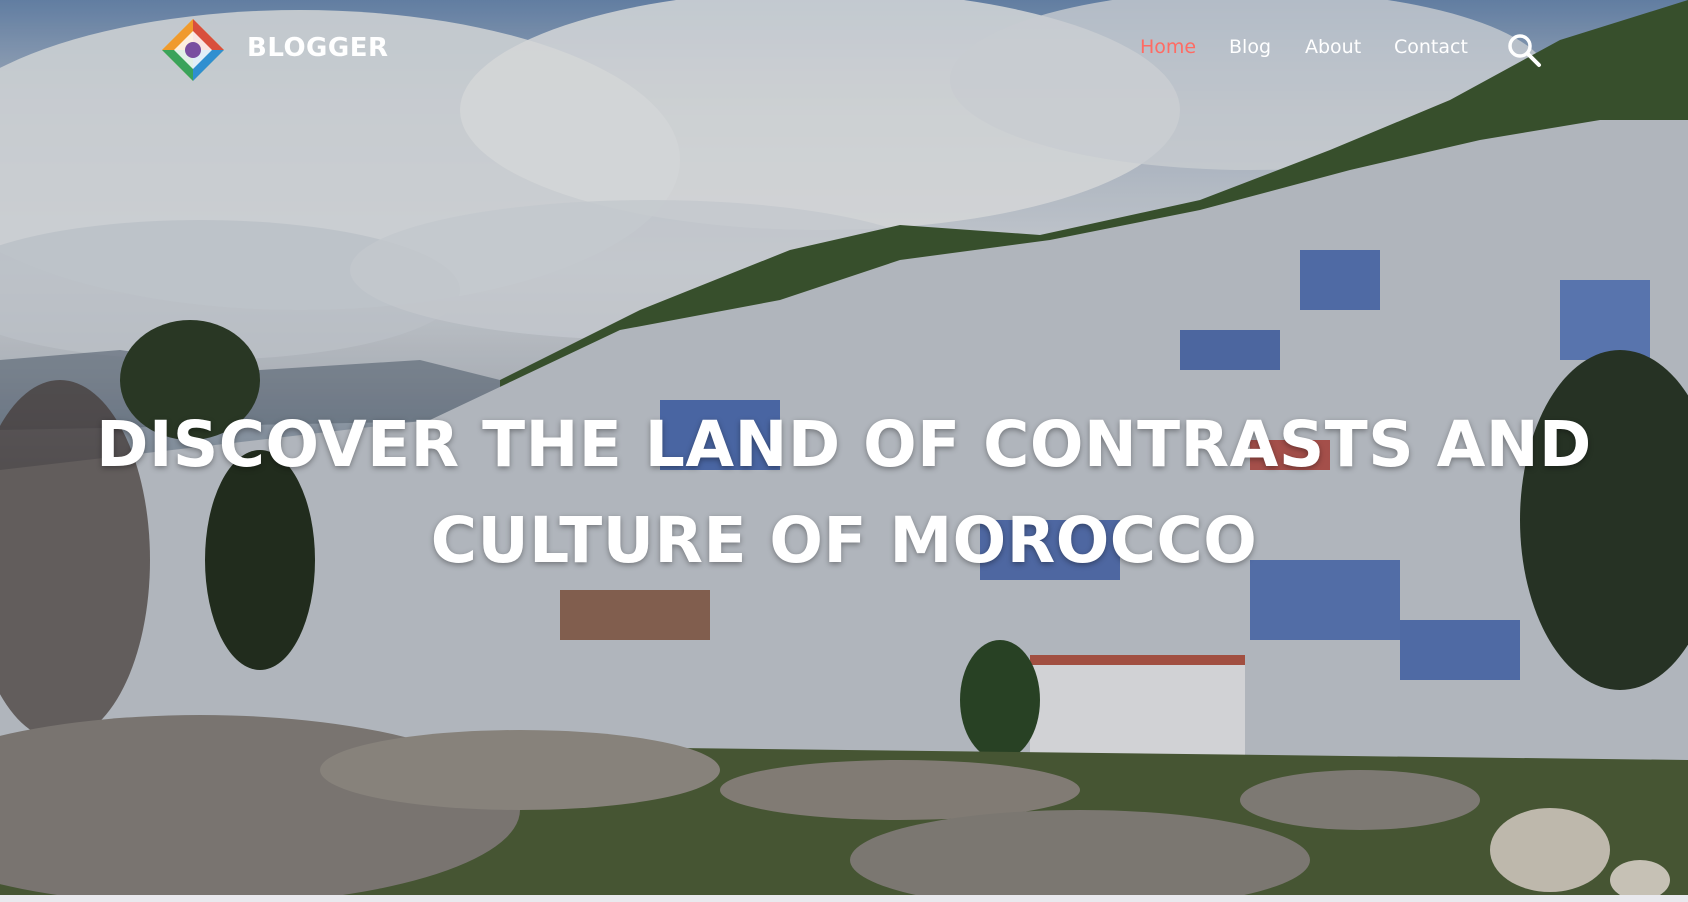 The width and height of the screenshot is (1688, 902). What do you see at coordinates (844, 50) in the screenshot?
I see `site-header: BLOGGER Home Blog About Contact` at bounding box center [844, 50].